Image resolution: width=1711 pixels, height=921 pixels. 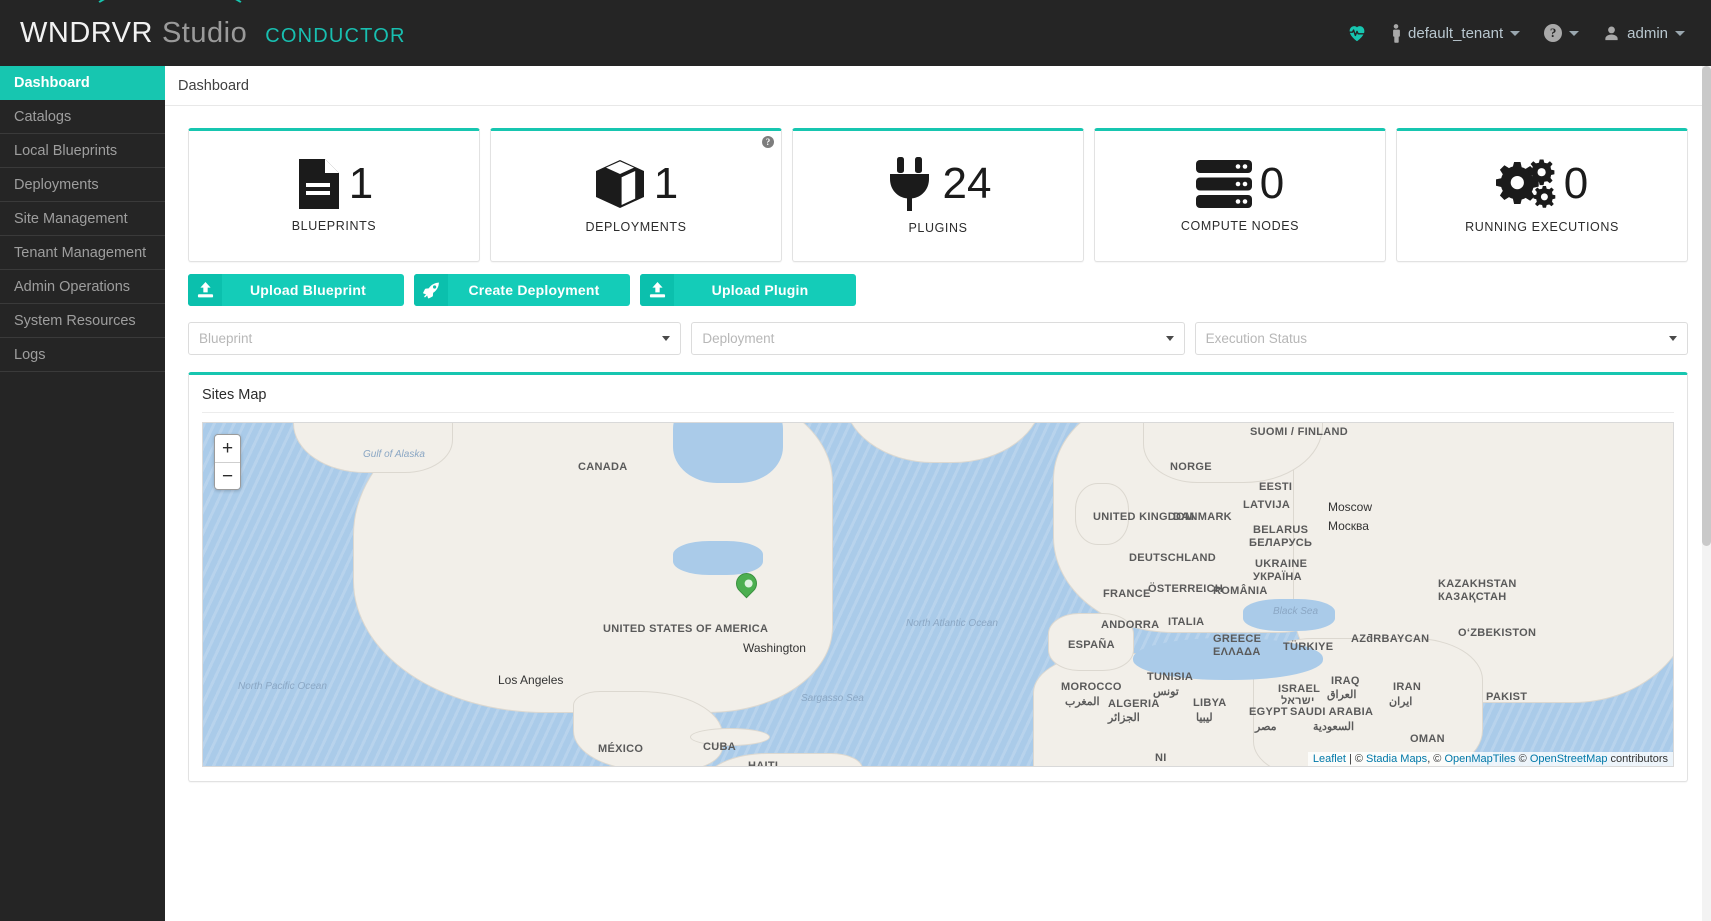 I want to click on stat-card-label: RUNNING EXECUTIONS, so click(x=1542, y=227).